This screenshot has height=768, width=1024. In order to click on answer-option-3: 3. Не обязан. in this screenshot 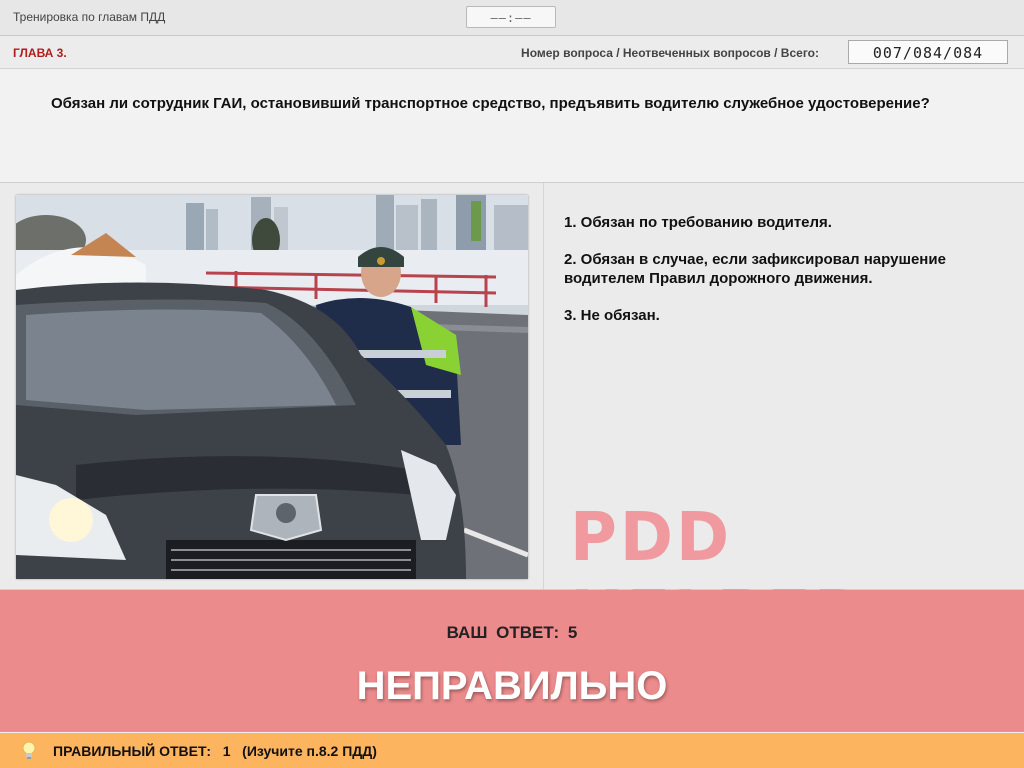, I will do `click(786, 315)`.